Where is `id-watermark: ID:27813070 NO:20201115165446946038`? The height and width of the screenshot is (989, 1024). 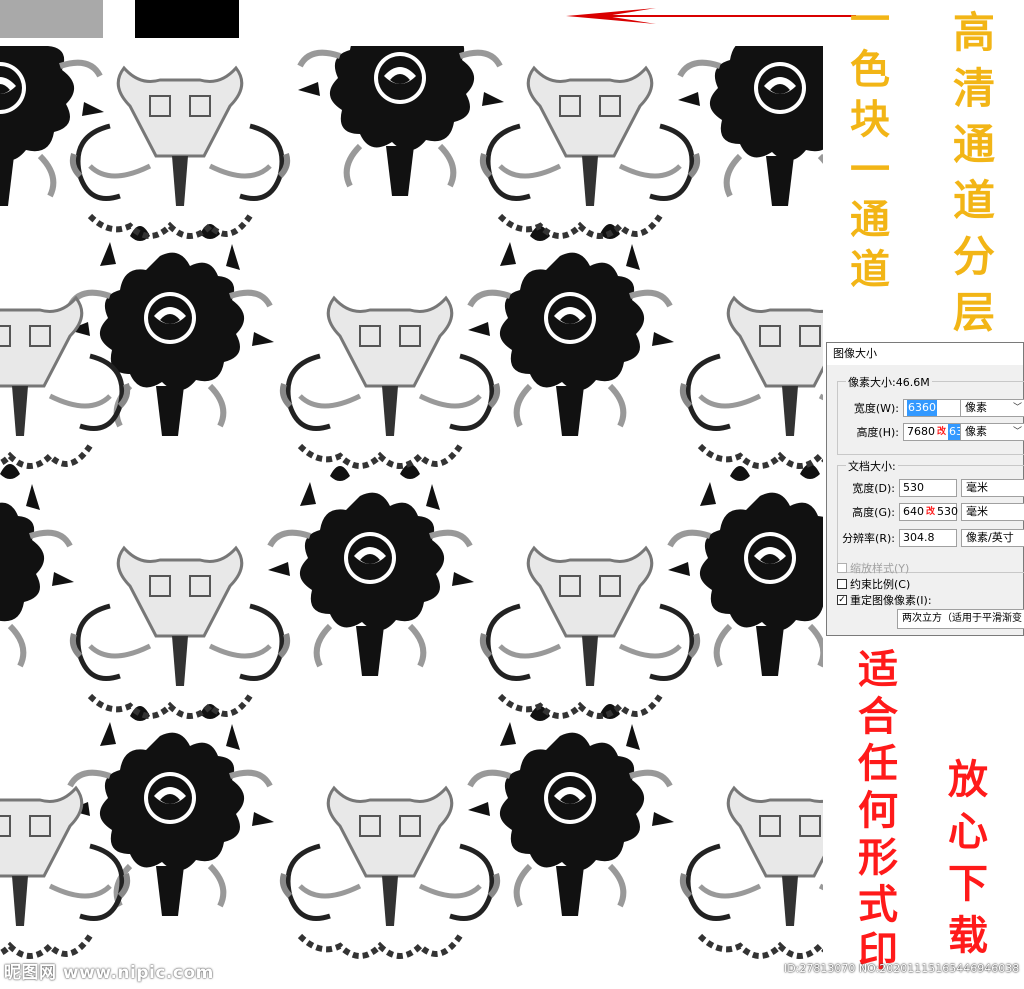 id-watermark: ID:27813070 NO:20201115165446946038 is located at coordinates (902, 968).